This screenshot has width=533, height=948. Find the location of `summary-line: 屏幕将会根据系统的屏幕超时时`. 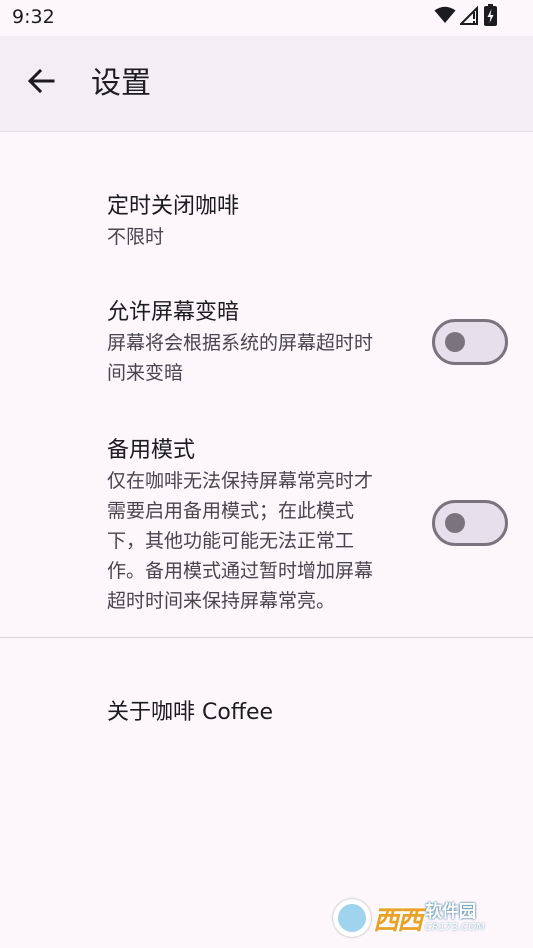

summary-line: 屏幕将会根据系统的屏幕超时时 is located at coordinates (240, 343).